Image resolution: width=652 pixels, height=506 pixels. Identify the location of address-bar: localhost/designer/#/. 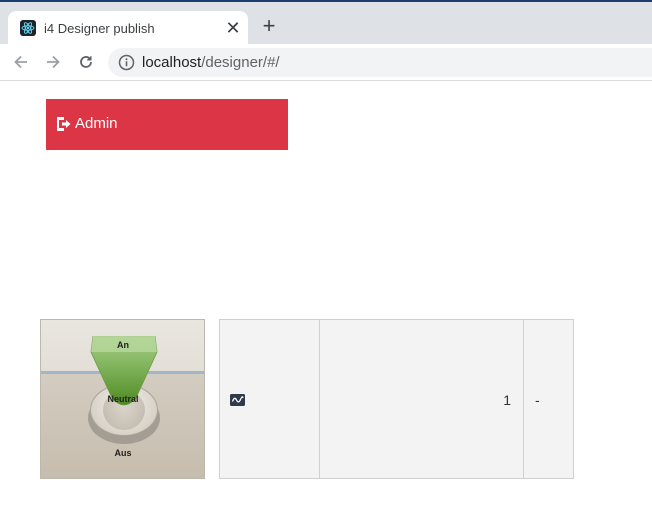
(380, 62).